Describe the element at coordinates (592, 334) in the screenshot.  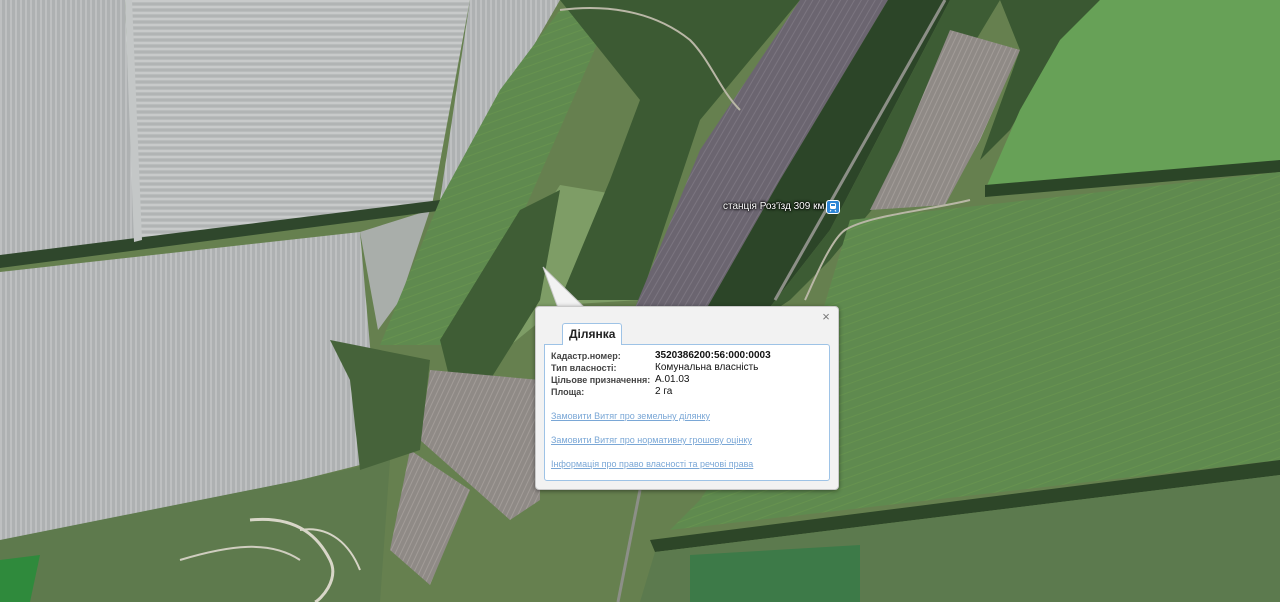
I see `tab-parcel: Ділянка` at that location.